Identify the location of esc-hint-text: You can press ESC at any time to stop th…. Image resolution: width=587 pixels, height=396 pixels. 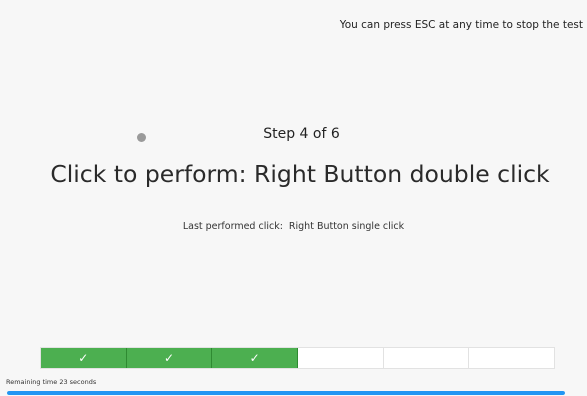
(461, 25).